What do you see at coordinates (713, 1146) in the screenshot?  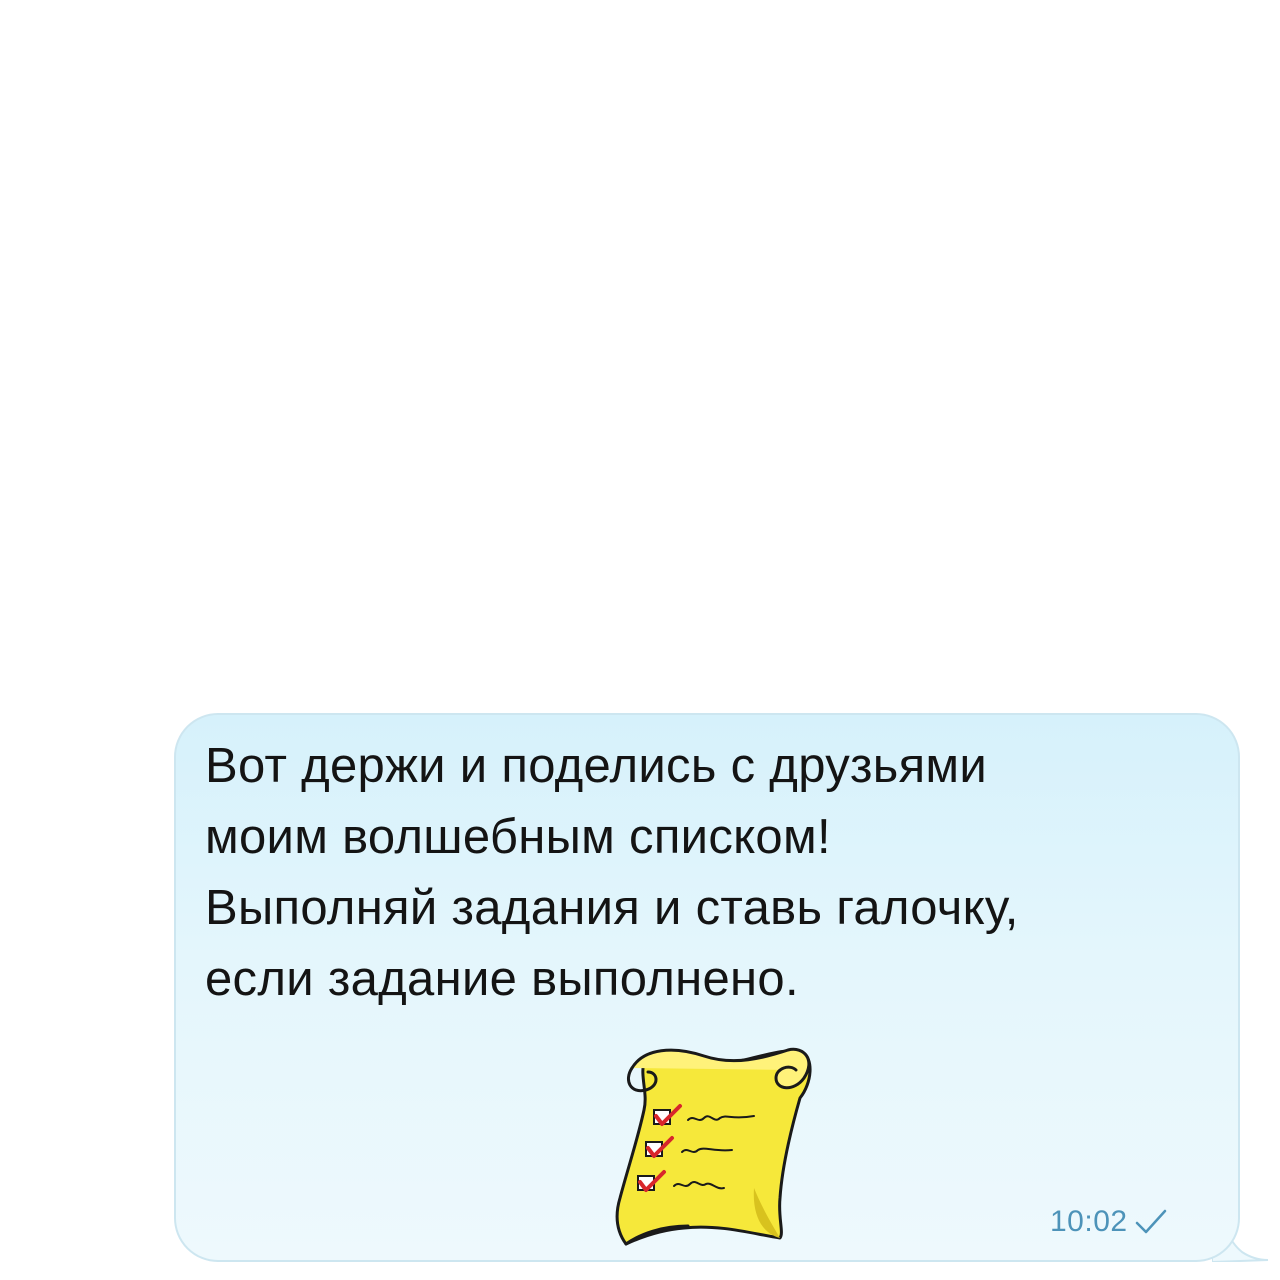 I see `checklist-scroll-icon` at bounding box center [713, 1146].